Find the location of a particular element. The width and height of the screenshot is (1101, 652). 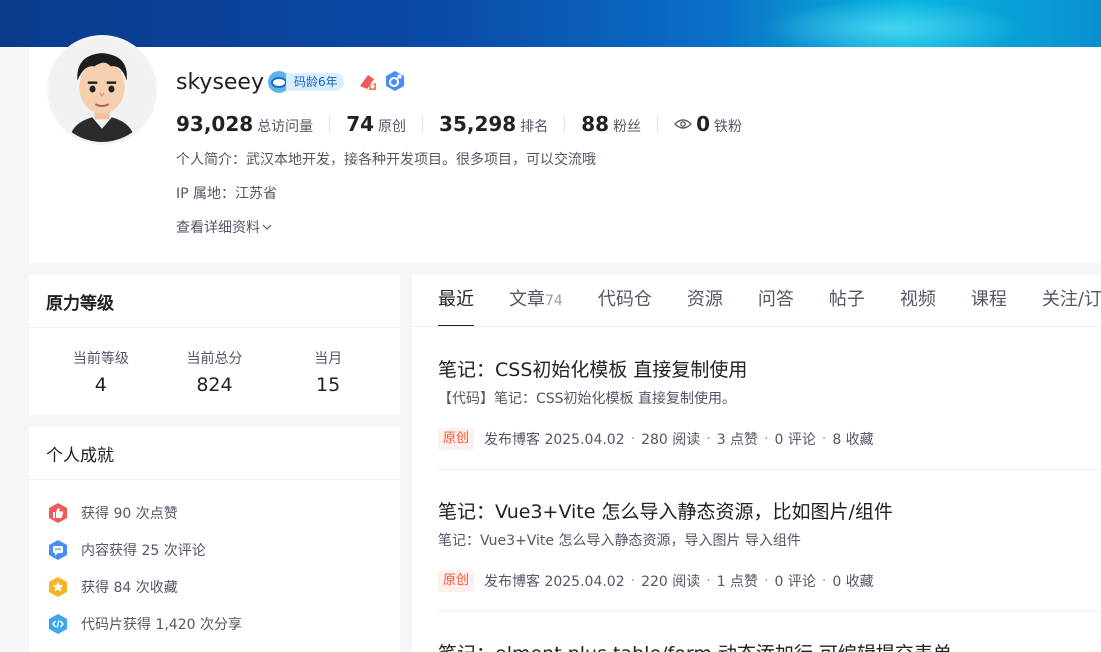

level-panel: 原力等级 当前等级 4 当前总分 824 当月 15 is located at coordinates (214, 345).